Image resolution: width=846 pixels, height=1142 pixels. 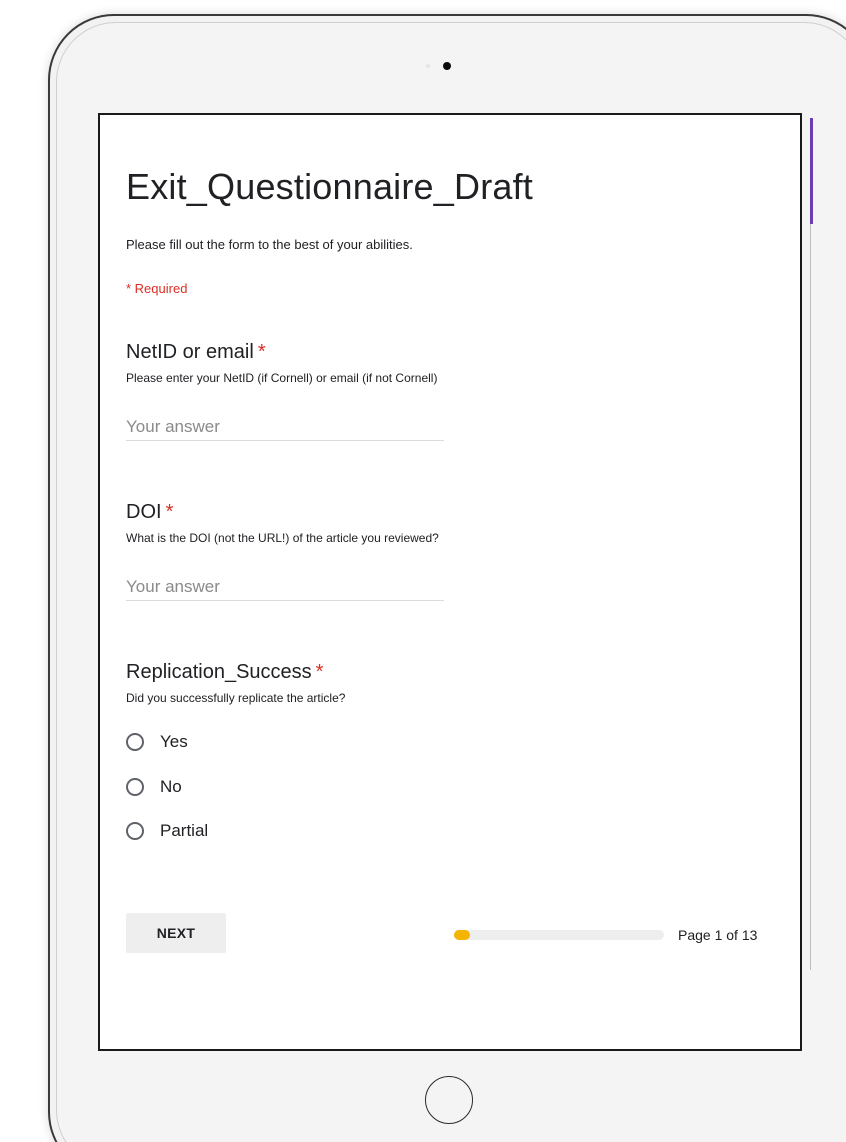 What do you see at coordinates (447, 66) in the screenshot?
I see `camera-icon` at bounding box center [447, 66].